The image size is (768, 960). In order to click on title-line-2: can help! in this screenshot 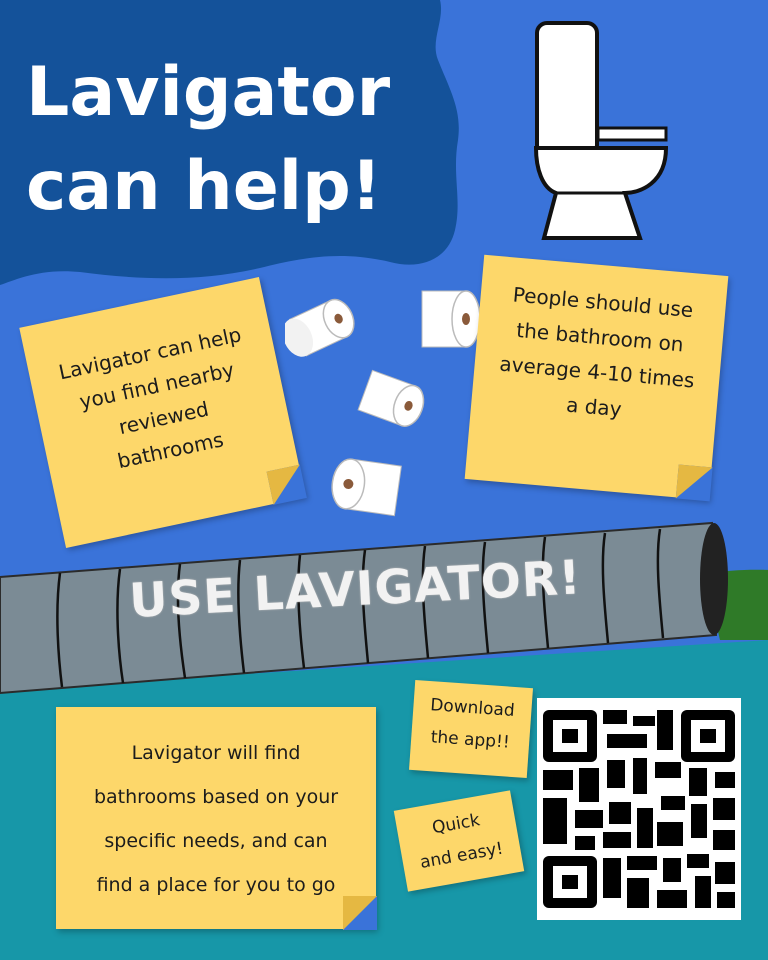, I will do `click(204, 186)`.